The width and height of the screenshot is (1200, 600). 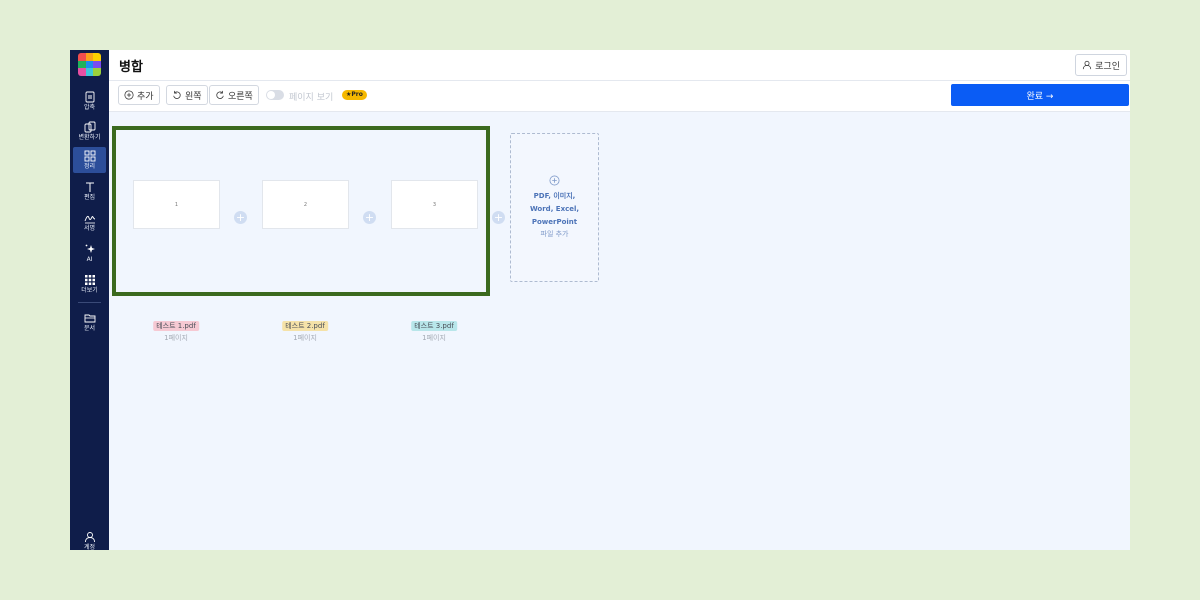 I want to click on sidebar-item-label: 변환하기, so click(x=89, y=137).